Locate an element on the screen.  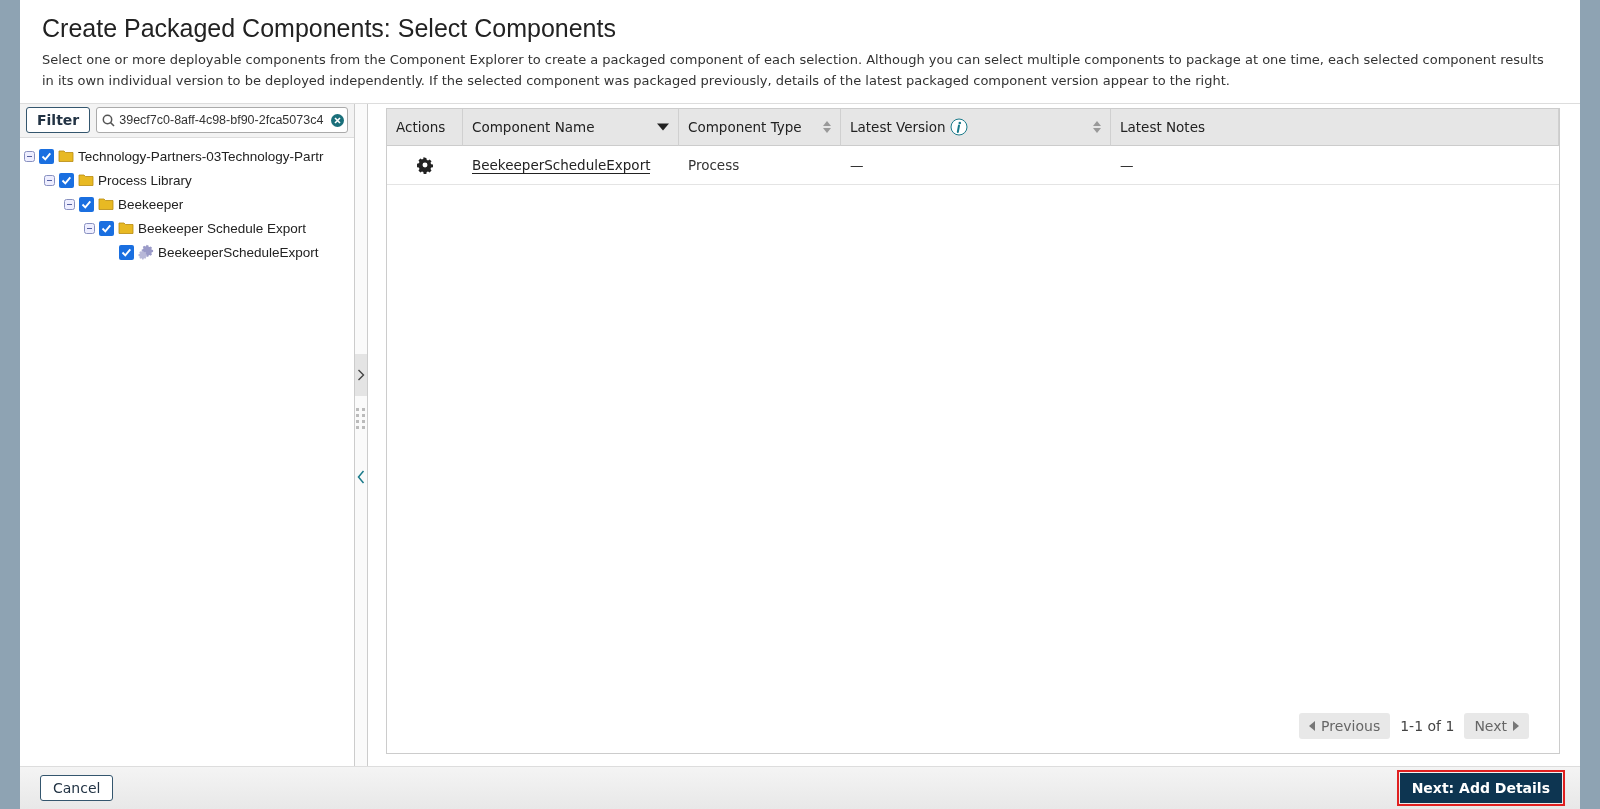
column-header: Component Type is located at coordinates (760, 127).